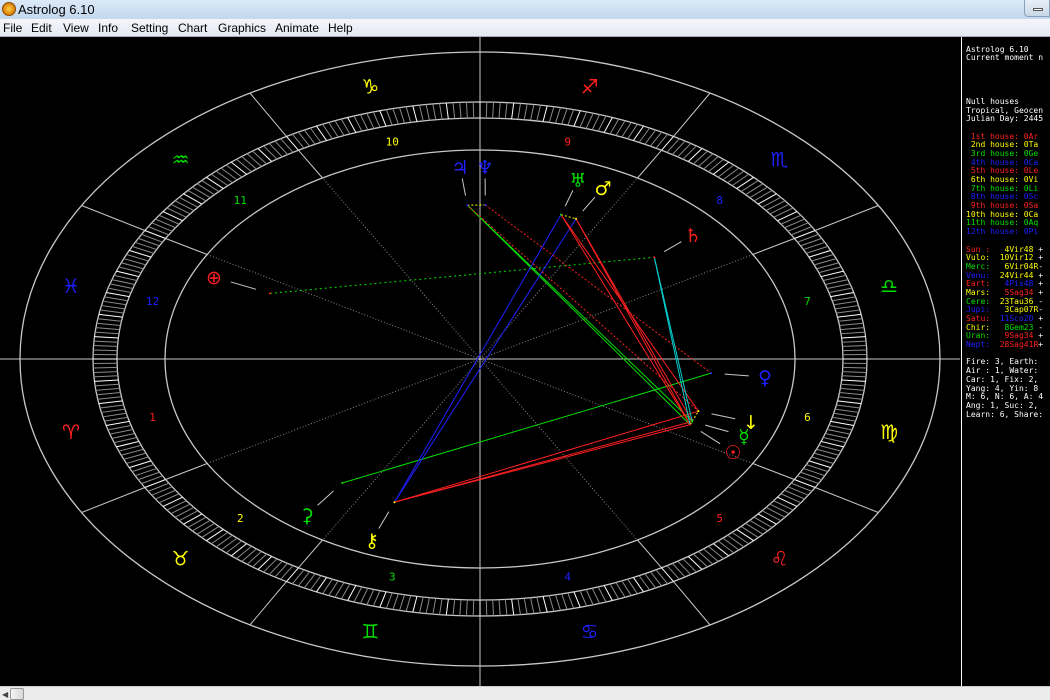 The height and width of the screenshot is (700, 1050). I want to click on astrolog-icon, so click(9, 9).